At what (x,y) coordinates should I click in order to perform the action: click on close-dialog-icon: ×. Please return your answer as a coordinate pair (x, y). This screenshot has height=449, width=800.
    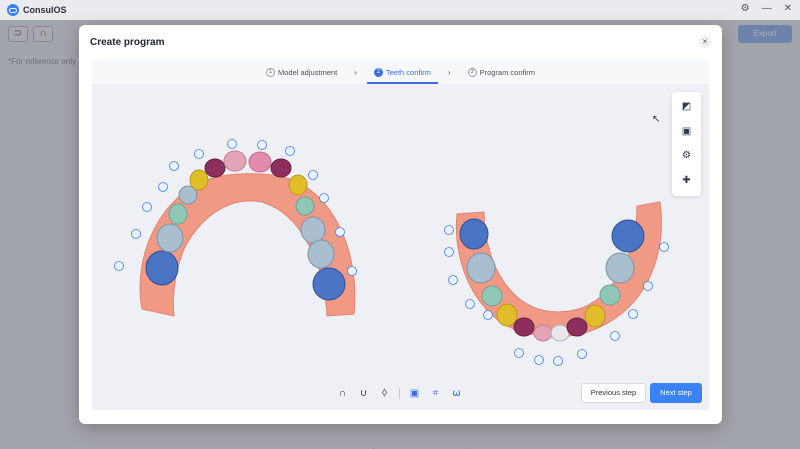
    Looking at the image, I should click on (705, 42).